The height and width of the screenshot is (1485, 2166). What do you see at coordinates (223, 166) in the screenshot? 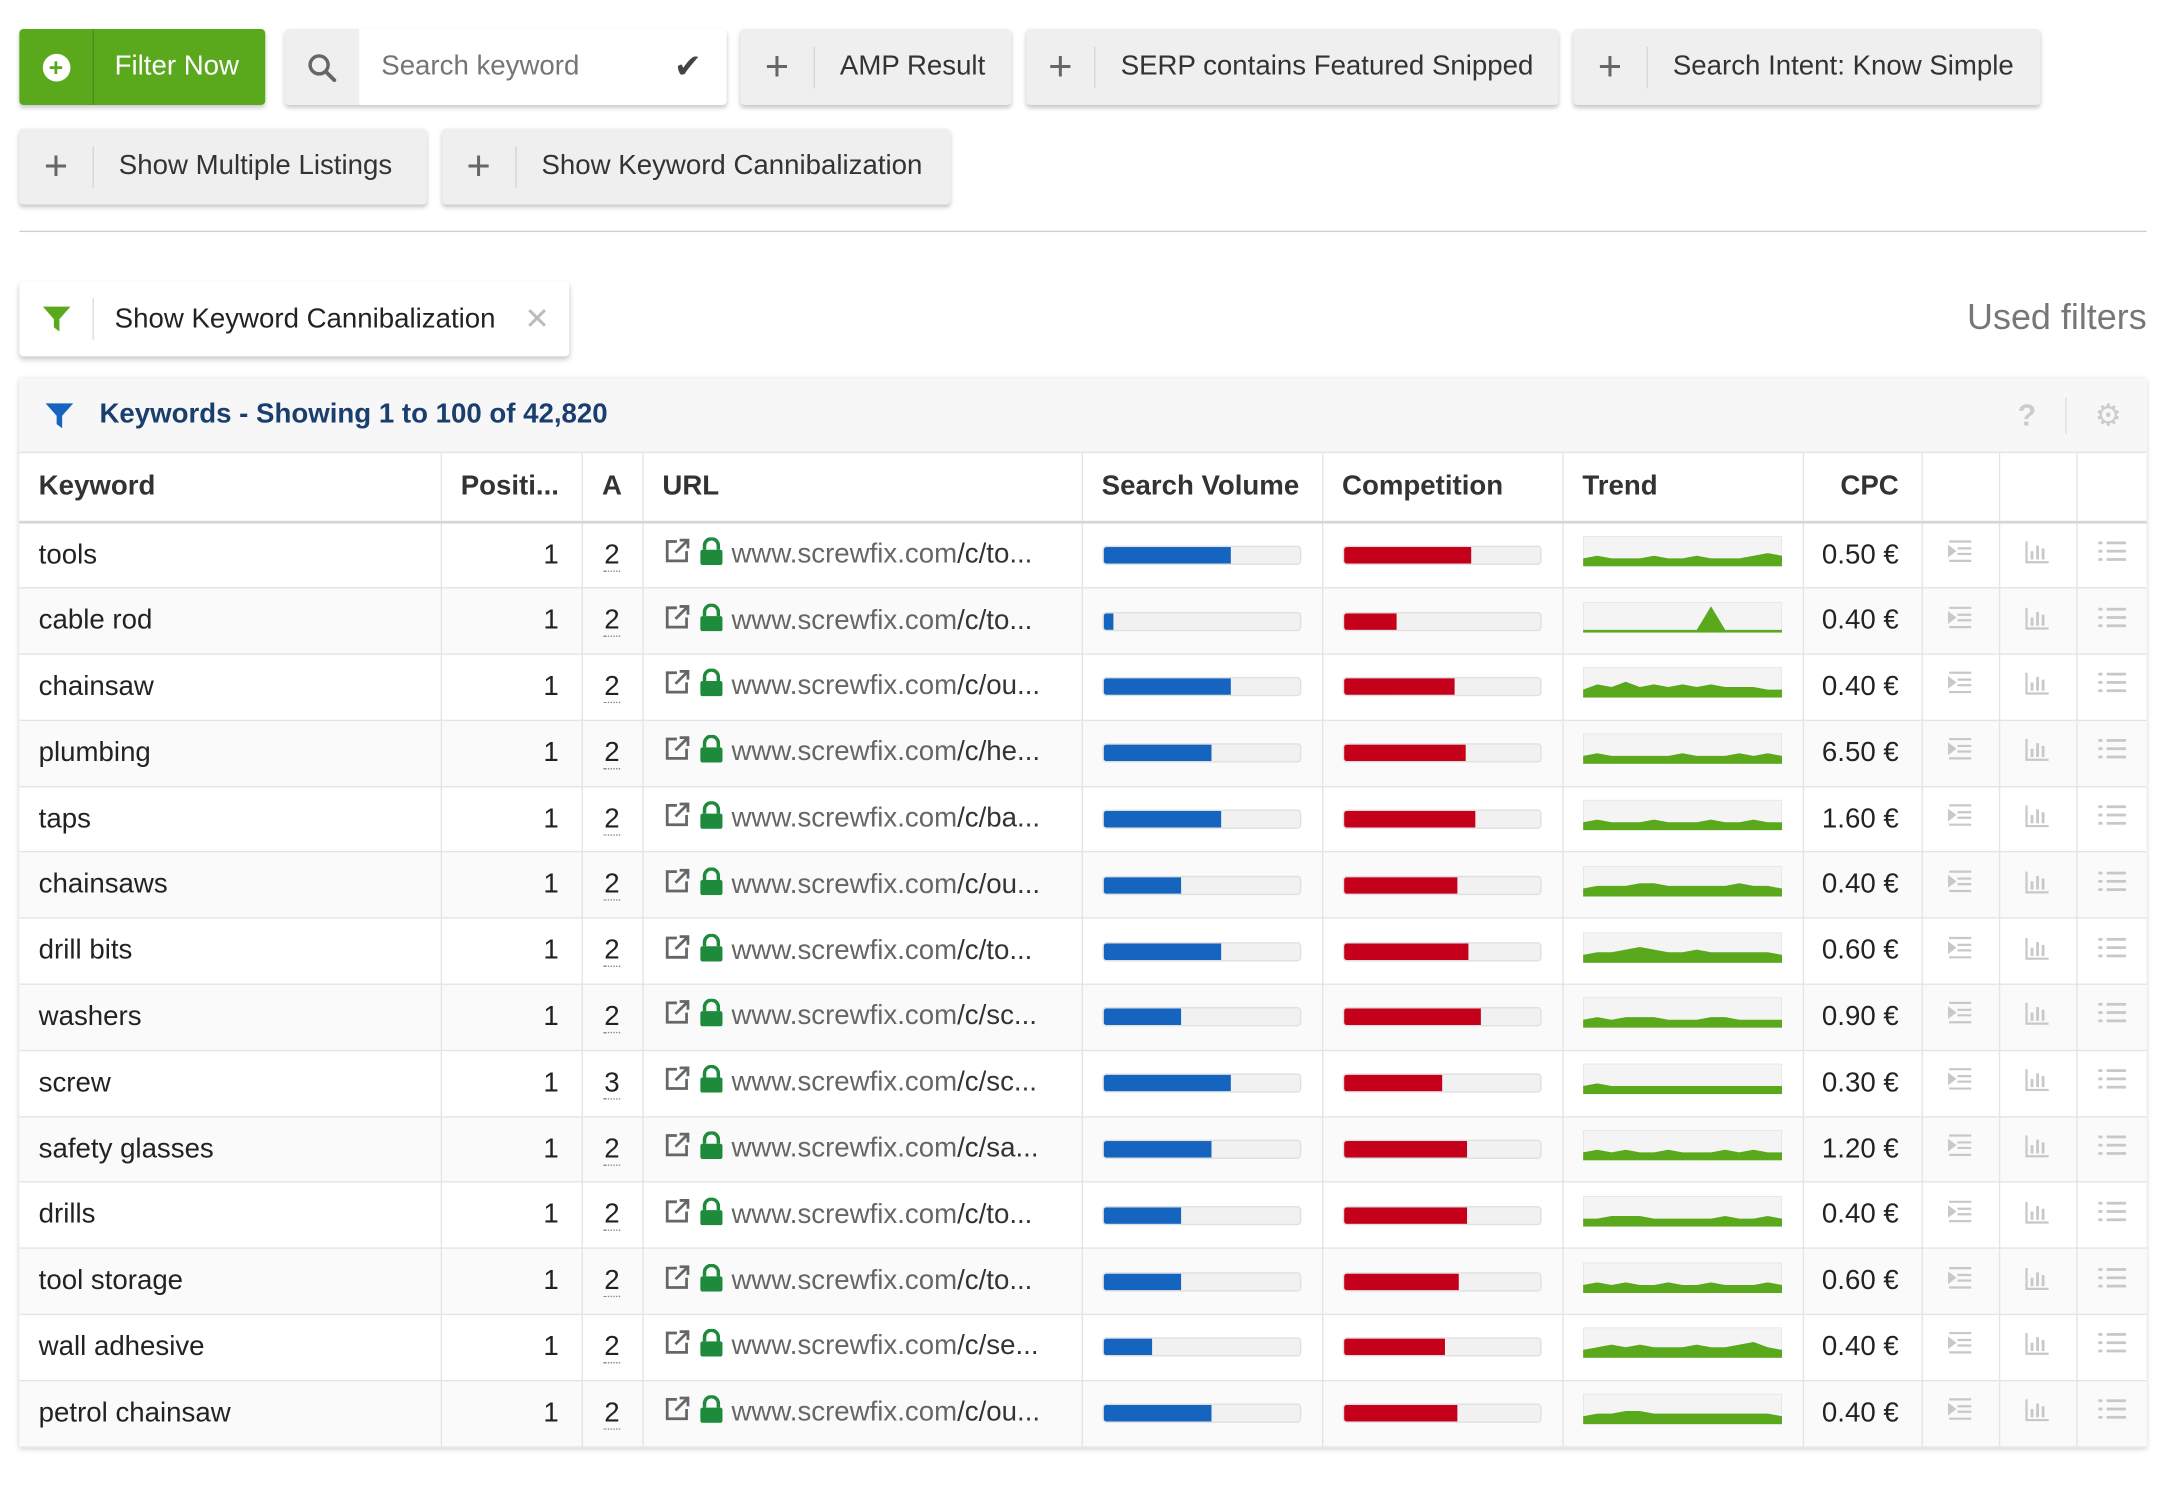
I see `multiple-listings-filter-button: + Show Multiple Listings` at bounding box center [223, 166].